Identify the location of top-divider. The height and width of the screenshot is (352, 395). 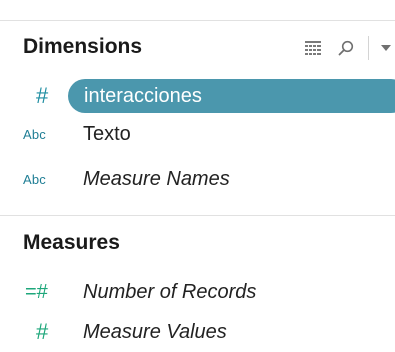
(197, 20).